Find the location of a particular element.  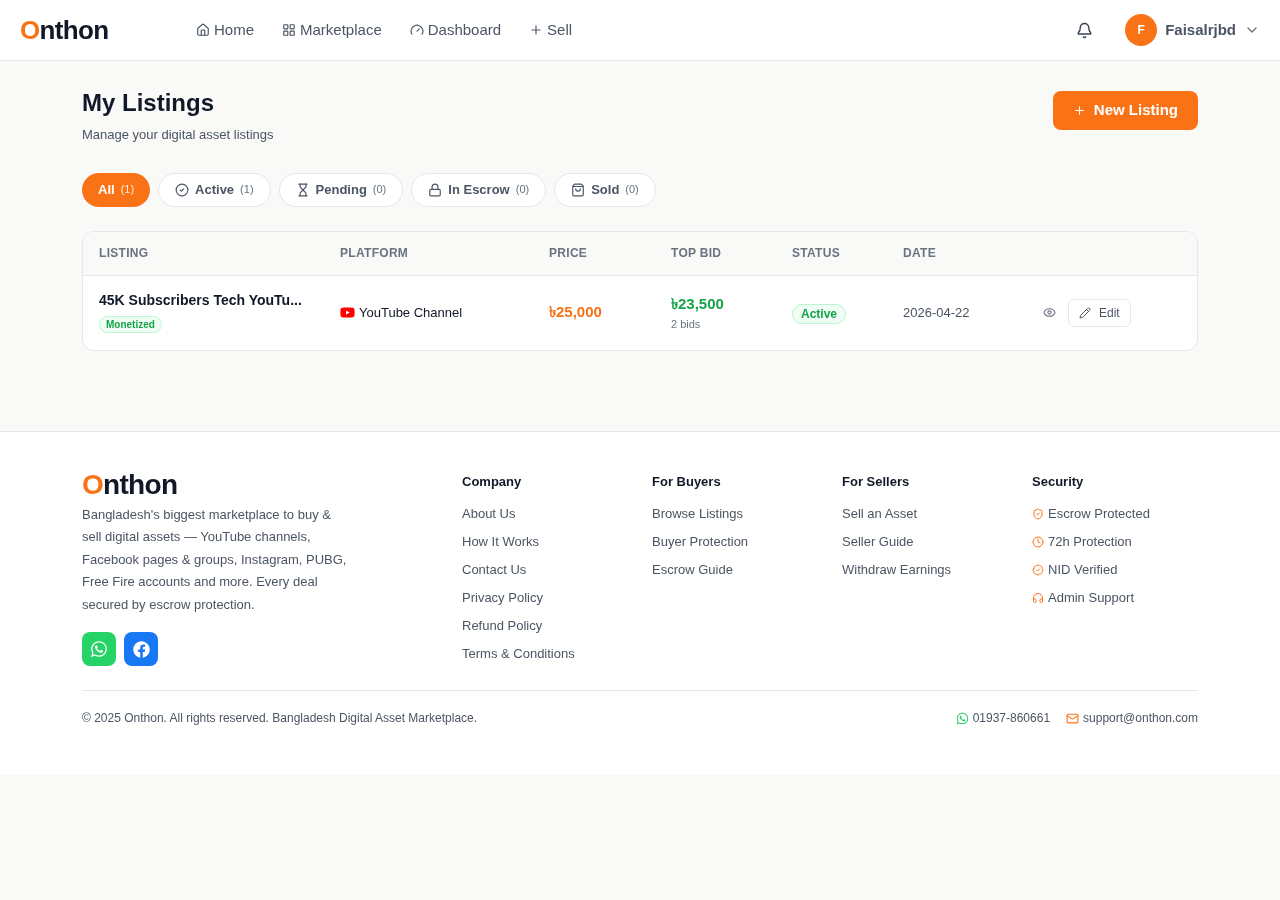

badge-check-icon is located at coordinates (1038, 569).